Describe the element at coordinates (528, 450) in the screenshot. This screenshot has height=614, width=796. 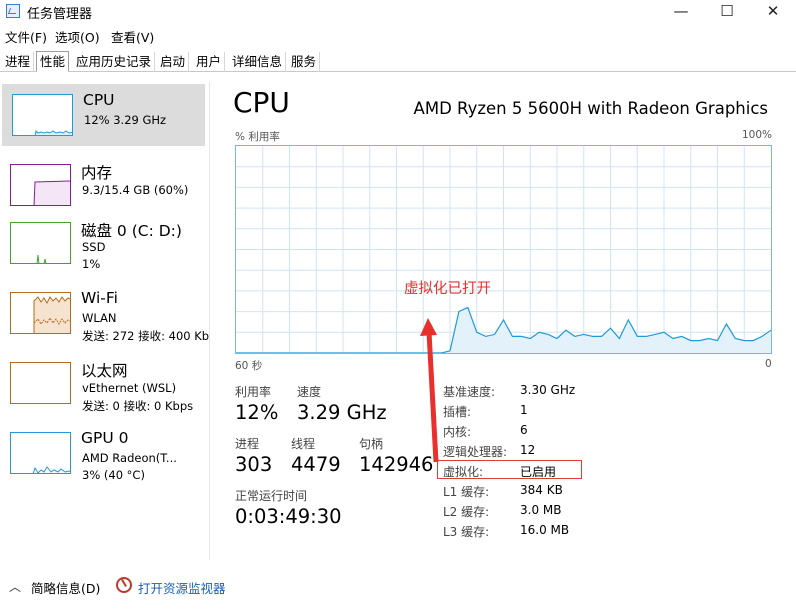
I see `logical-processors-value: 12` at that location.